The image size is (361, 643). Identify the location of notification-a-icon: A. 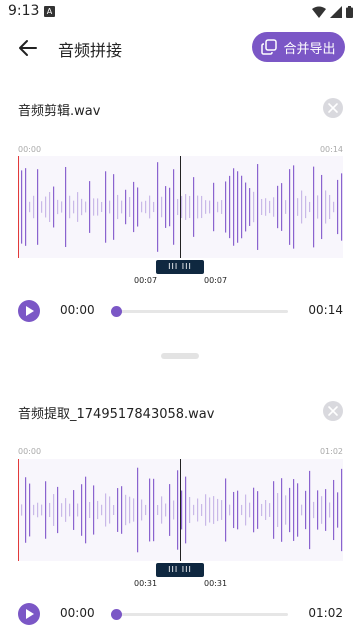
(49, 11).